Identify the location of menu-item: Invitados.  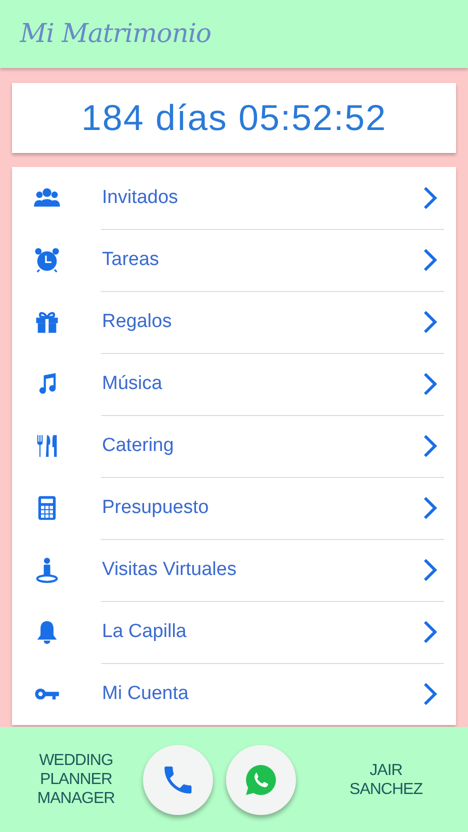
(262, 198).